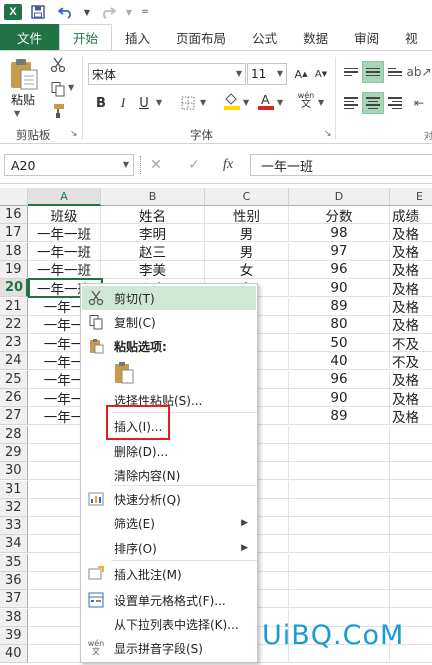 The image size is (432, 665). Describe the element at coordinates (306, 101) in the screenshot. I see `phonetic-guide-icon: wén 文` at that location.